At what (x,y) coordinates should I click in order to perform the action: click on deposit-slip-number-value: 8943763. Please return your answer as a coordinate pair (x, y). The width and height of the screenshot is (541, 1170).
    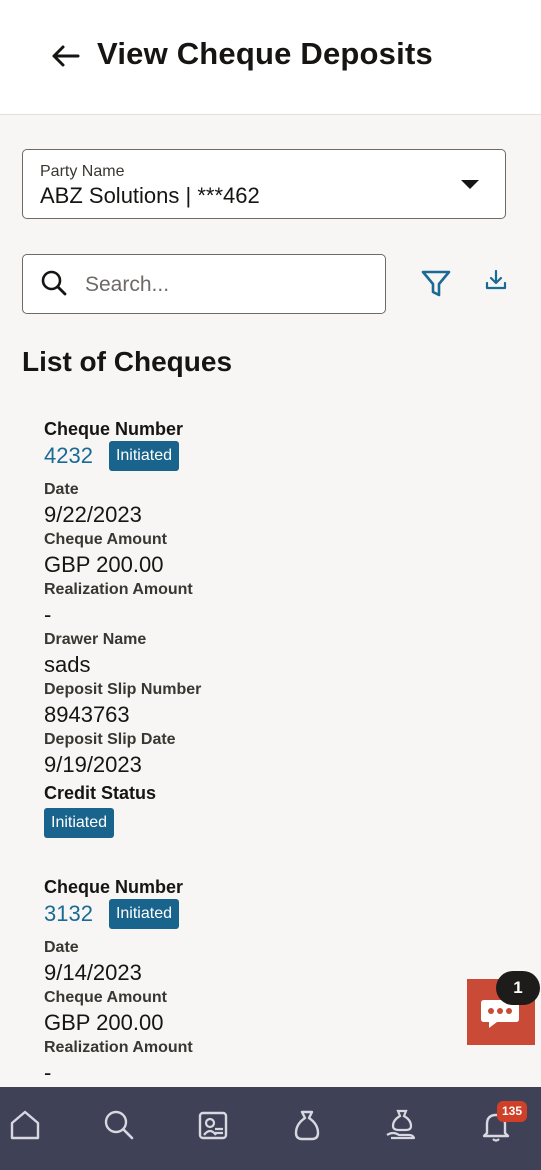
    Looking at the image, I should click on (87, 714).